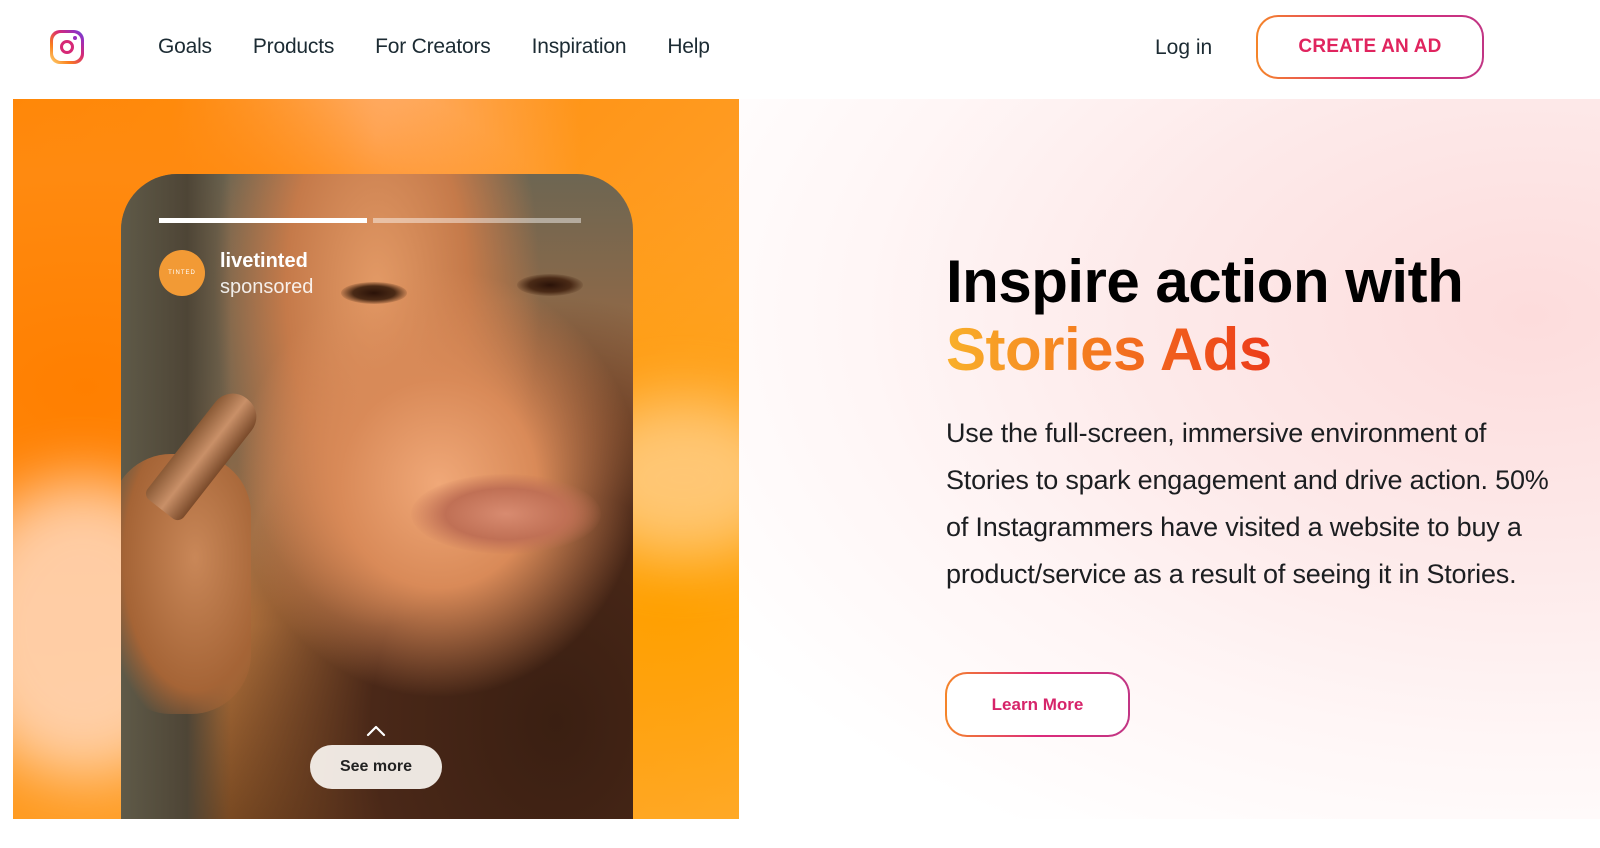  What do you see at coordinates (1037, 704) in the screenshot?
I see `learn-more-button: Learn More` at bounding box center [1037, 704].